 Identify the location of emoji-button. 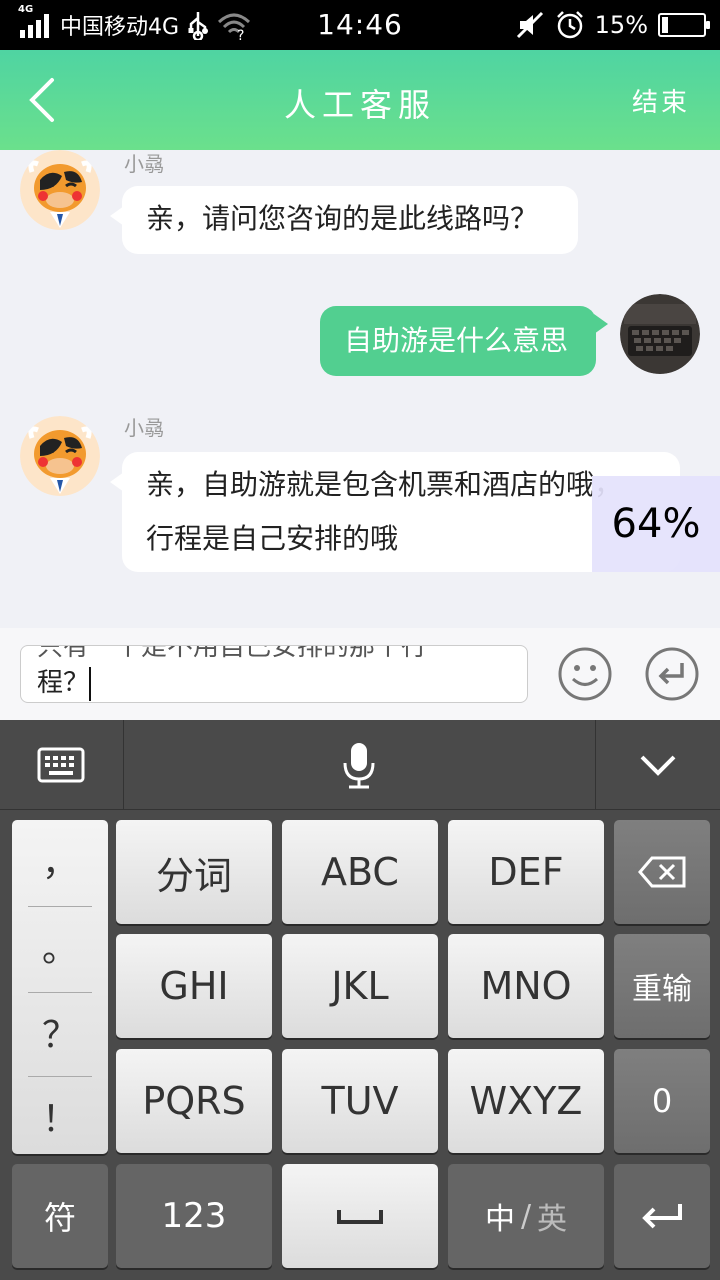
(585, 674).